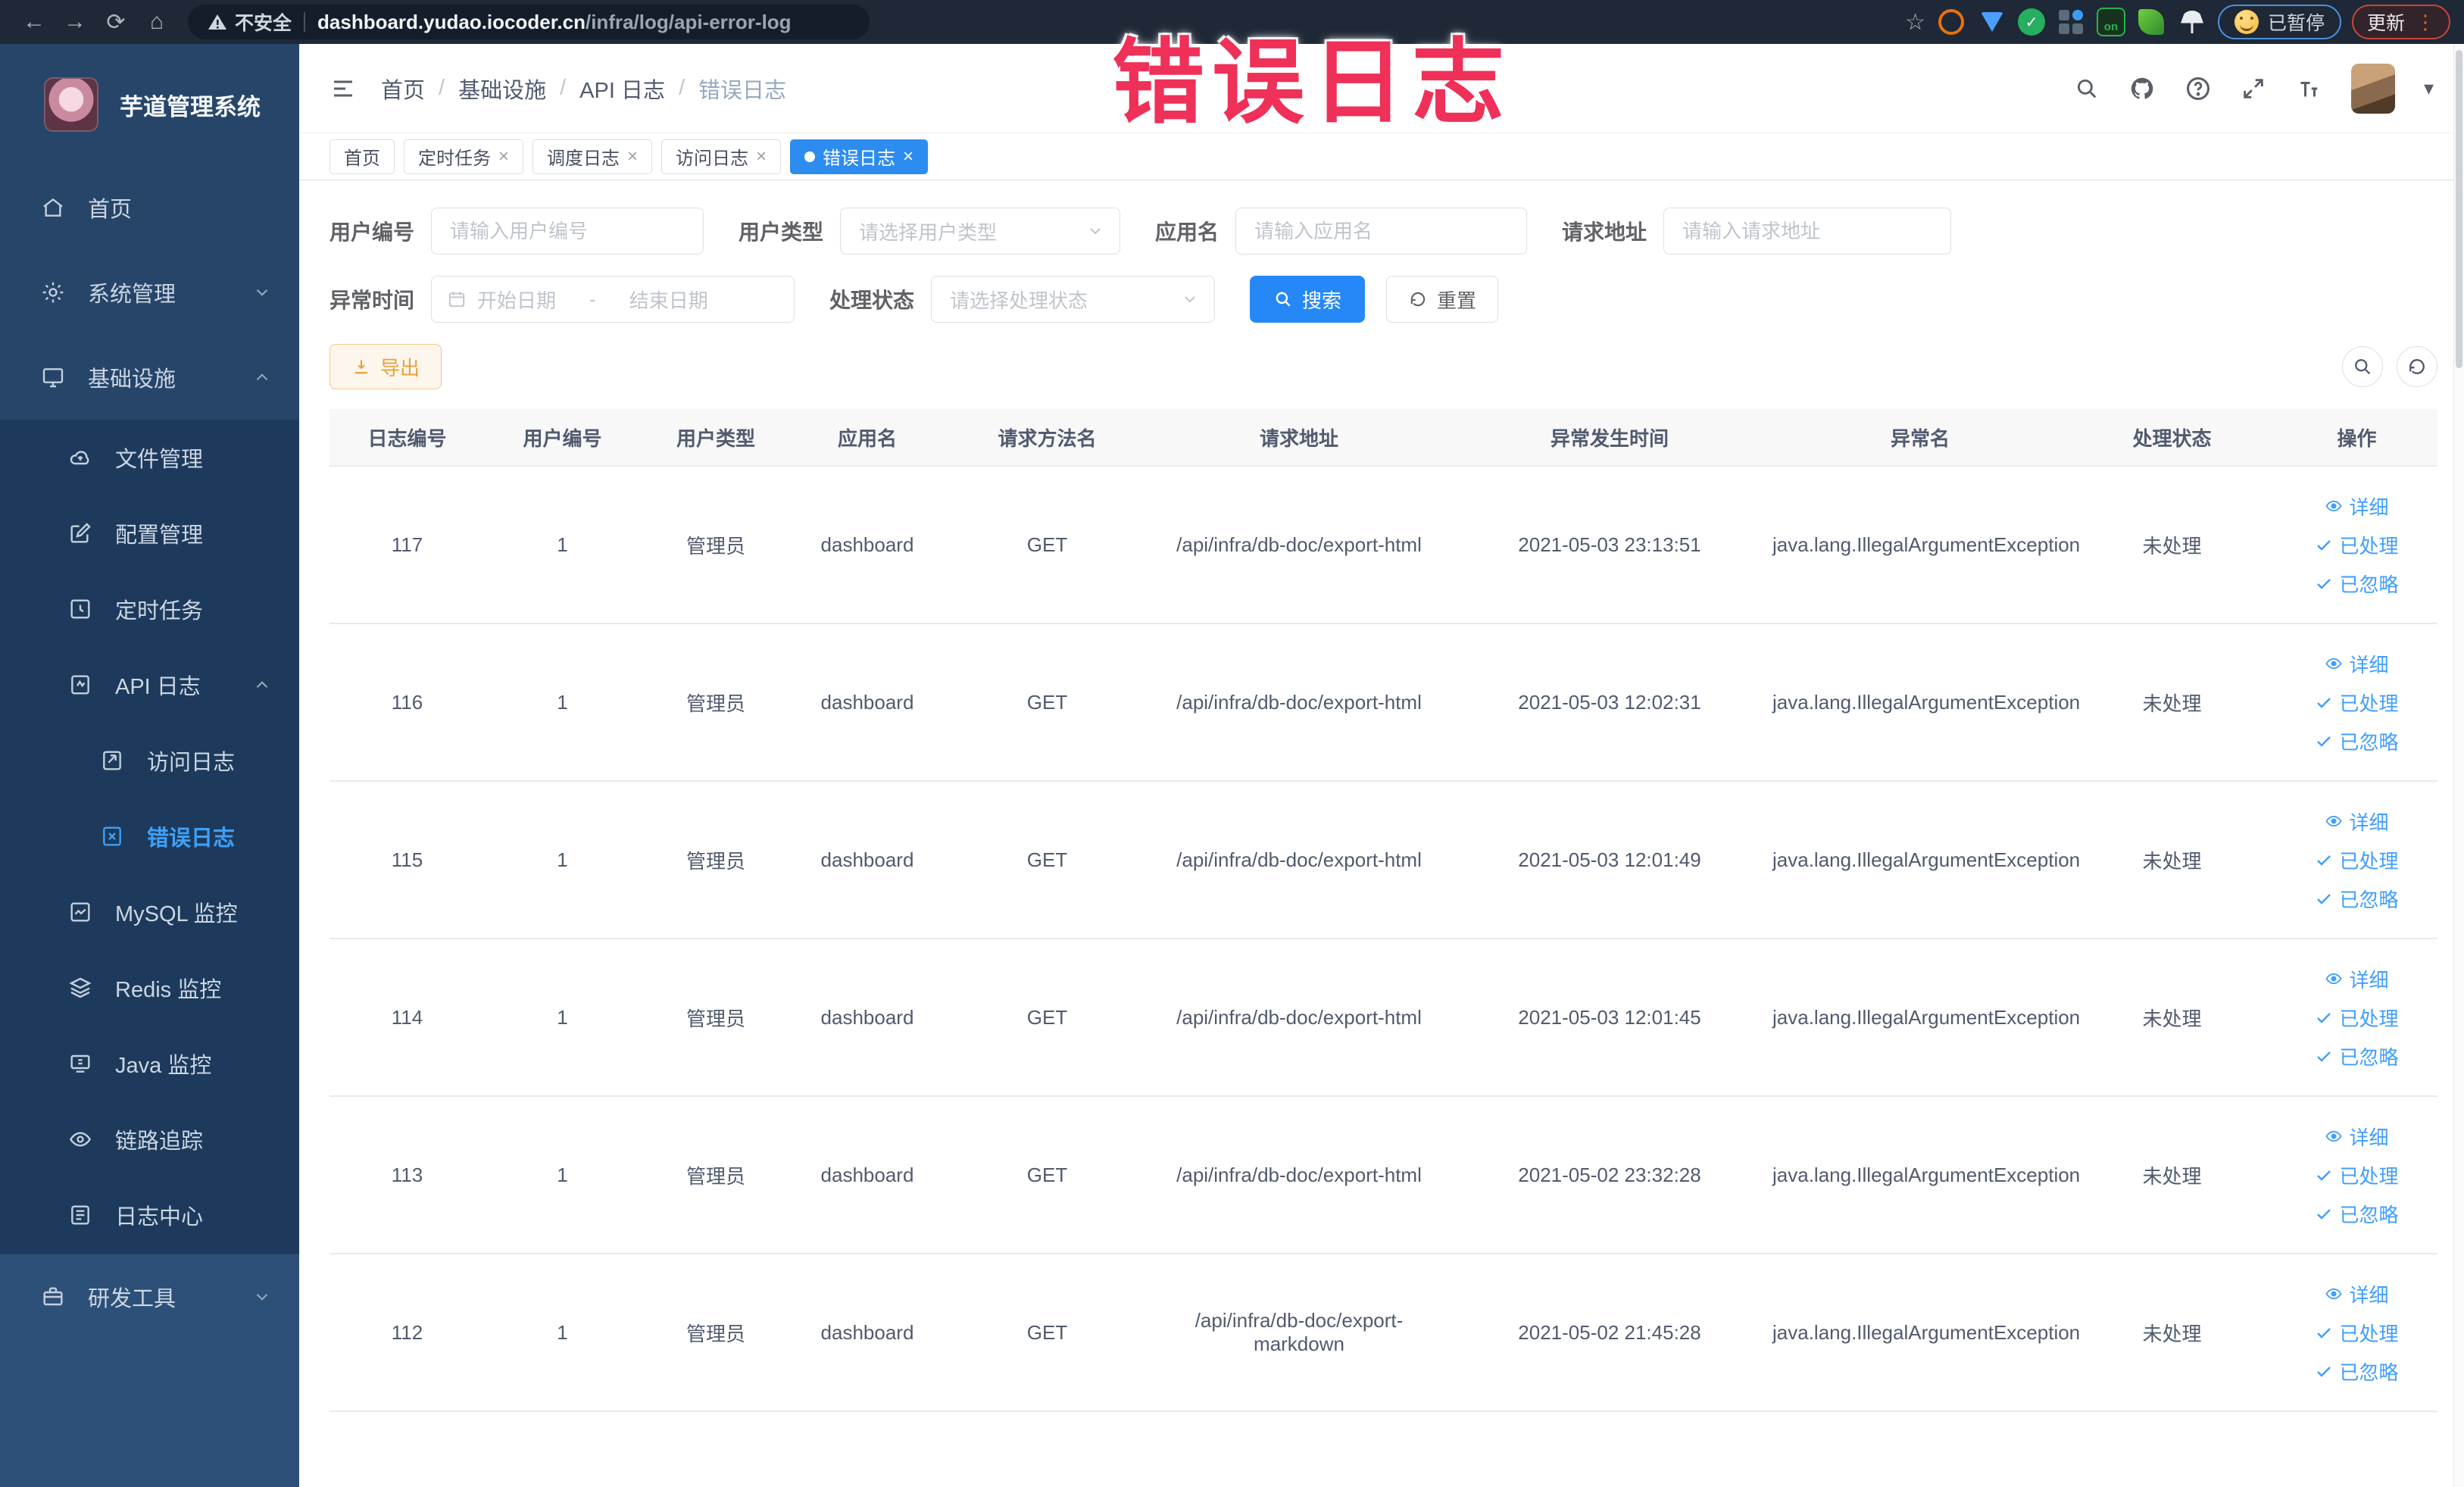  I want to click on sidebar-item-home: 首页, so click(149, 207).